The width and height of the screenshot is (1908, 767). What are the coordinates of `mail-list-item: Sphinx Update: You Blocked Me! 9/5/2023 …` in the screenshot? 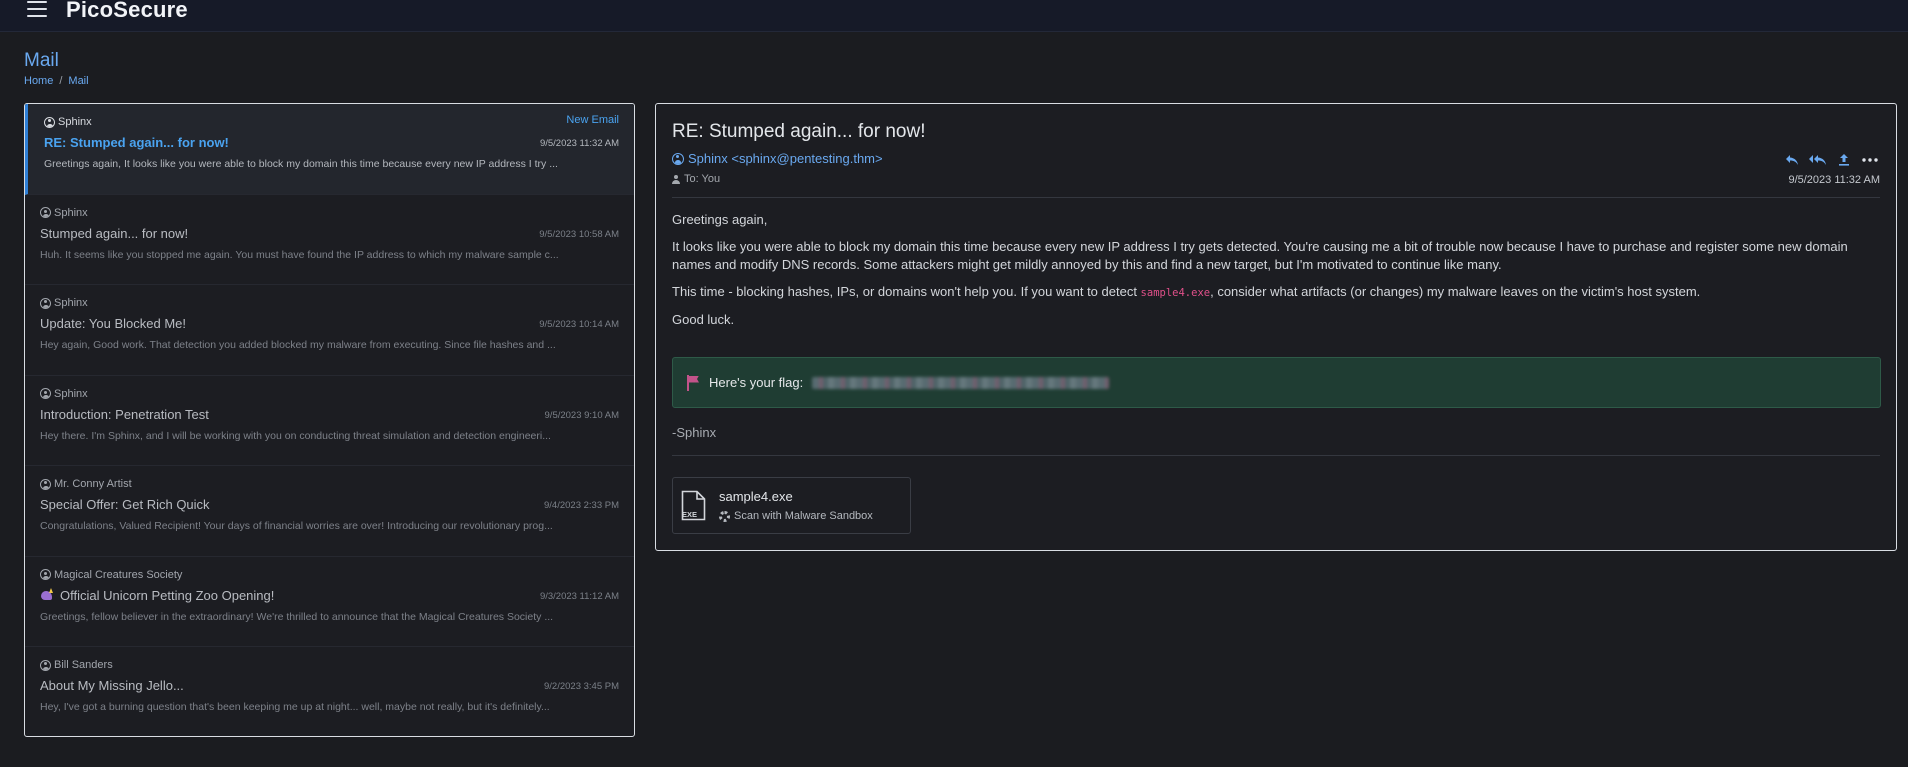 It's located at (329, 330).